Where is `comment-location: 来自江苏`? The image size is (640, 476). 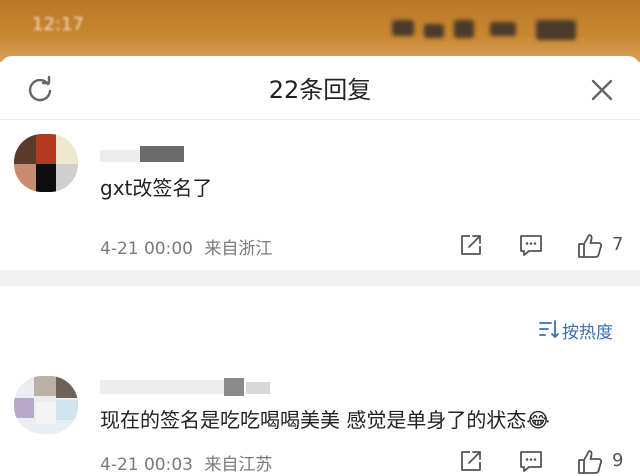
comment-location: 来自江苏 is located at coordinates (238, 465).